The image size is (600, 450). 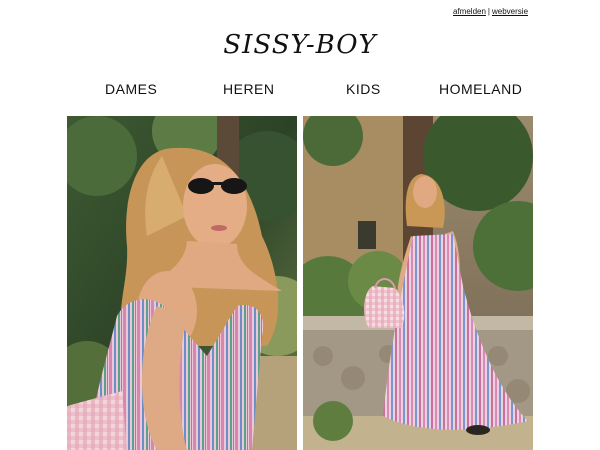 I want to click on nav-item-dames: DAMES, so click(x=131, y=89).